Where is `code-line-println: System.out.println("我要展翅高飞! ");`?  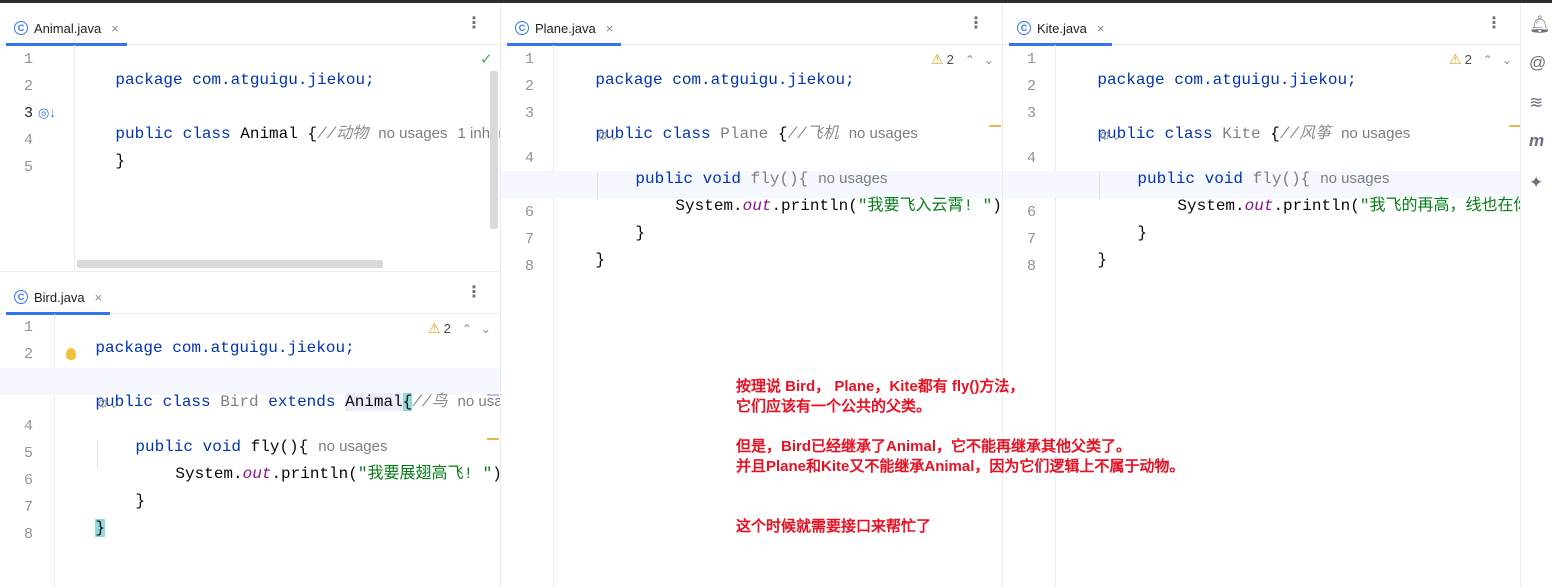
code-line-println: System.out.println("我要展翅高飞! "); is located at coordinates (318, 463).